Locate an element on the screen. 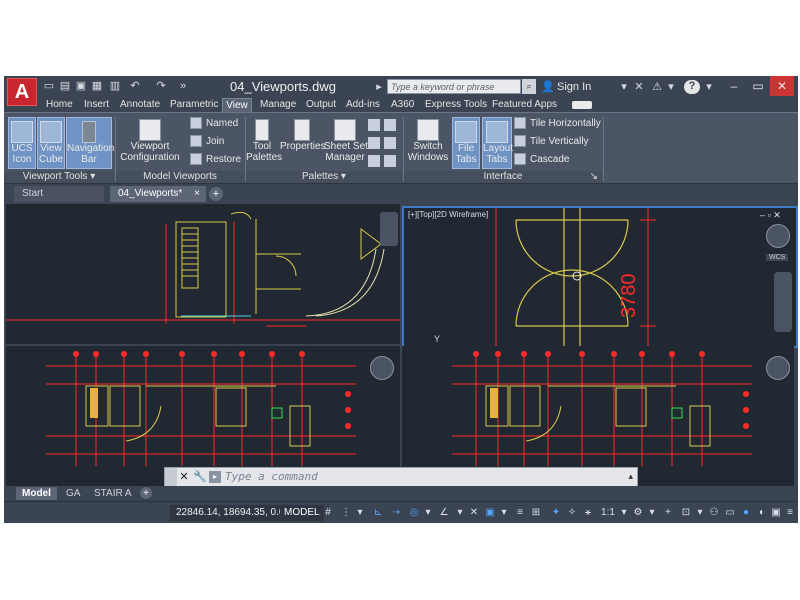 The width and height of the screenshot is (800, 600). save-as-icon: ▦ is located at coordinates (97, 86).